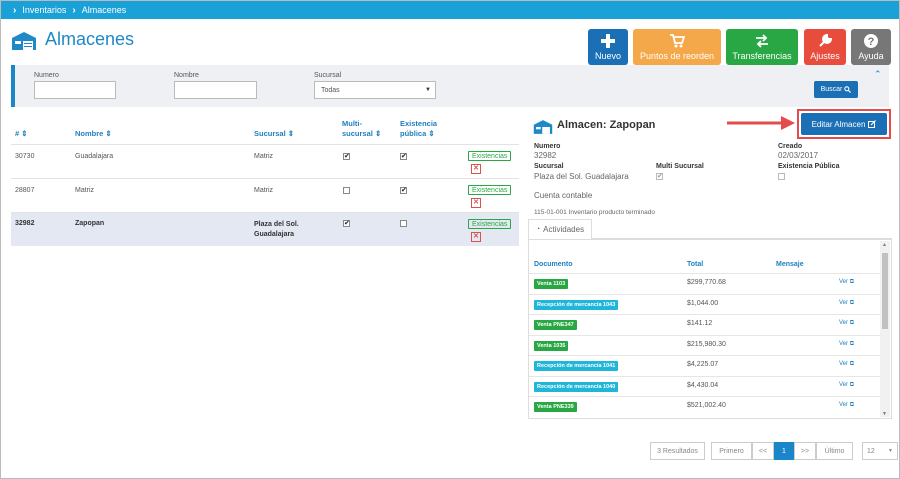  What do you see at coordinates (44, 10) in the screenshot?
I see `breadcrumb-inventarios: Inventarios` at bounding box center [44, 10].